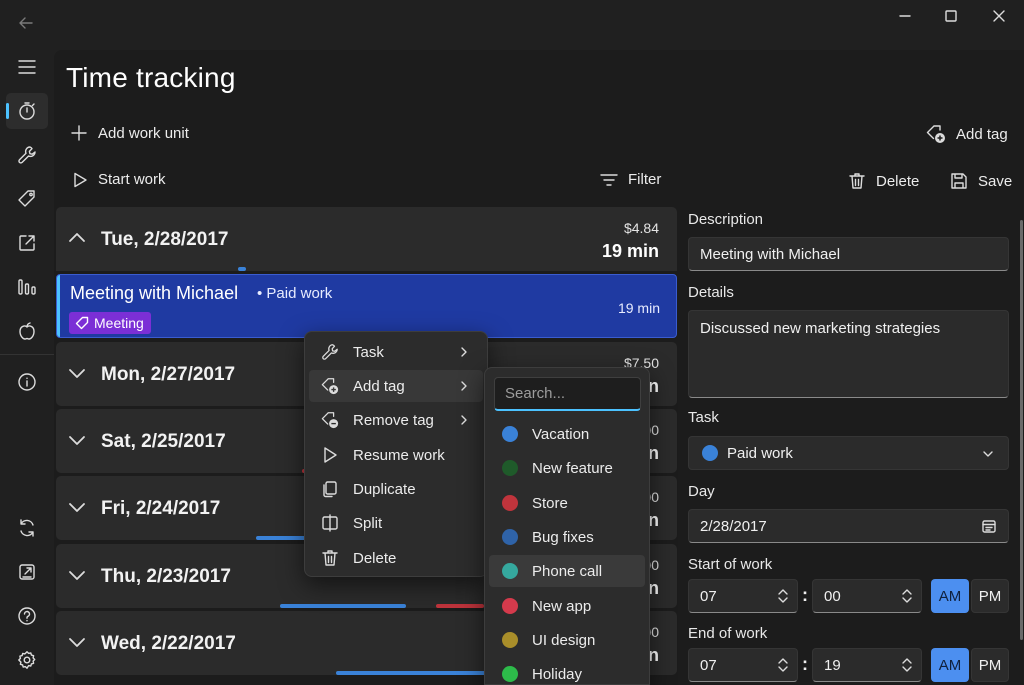  What do you see at coordinates (330, 558) in the screenshot?
I see `trash-icon` at bounding box center [330, 558].